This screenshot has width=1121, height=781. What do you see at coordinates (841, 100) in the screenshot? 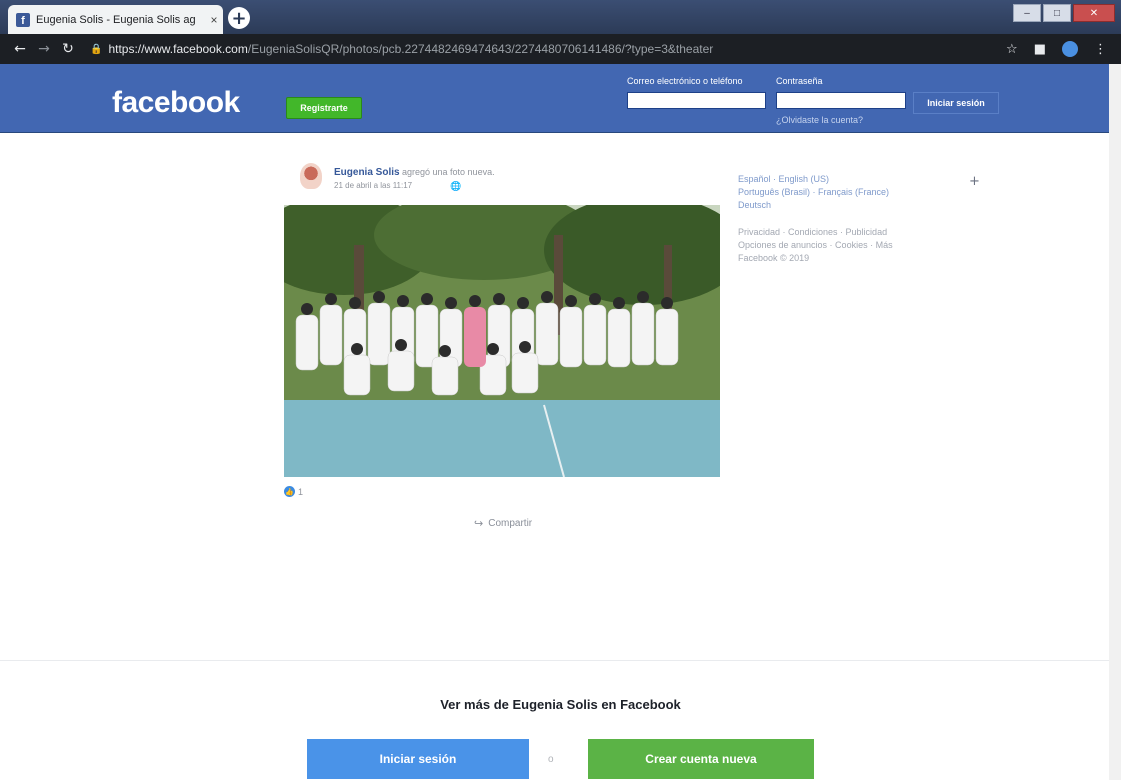
I see `password-field` at bounding box center [841, 100].